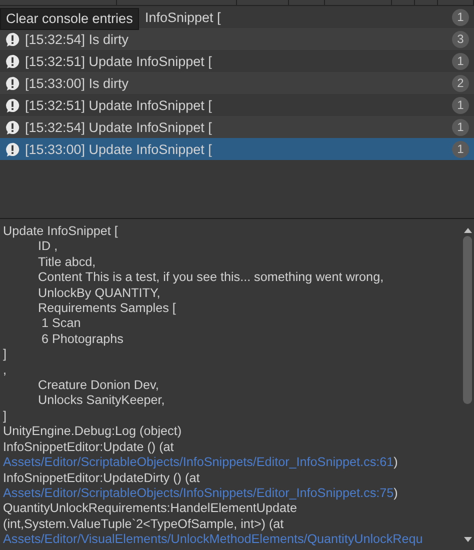 The width and height of the screenshot is (474, 550). I want to click on log-text: ,, so click(5, 370).